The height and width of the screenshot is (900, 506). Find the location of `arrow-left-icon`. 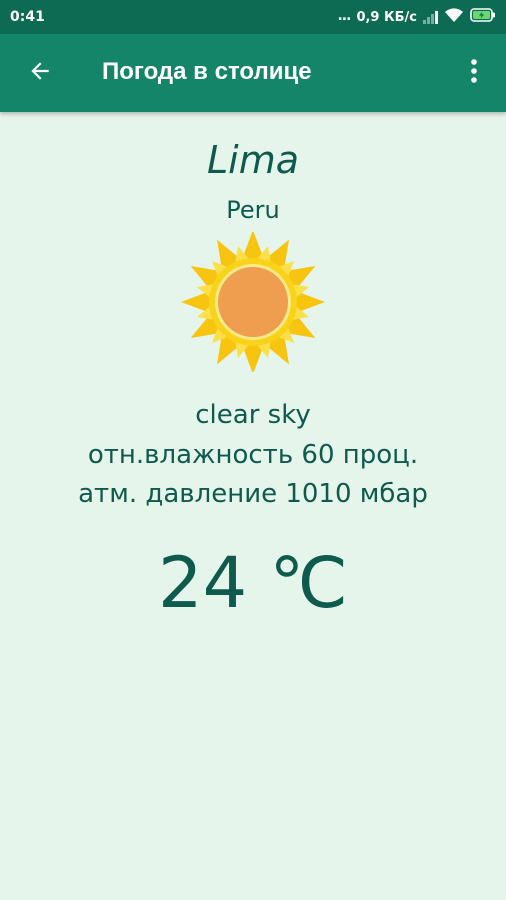

arrow-left-icon is located at coordinates (40, 73).